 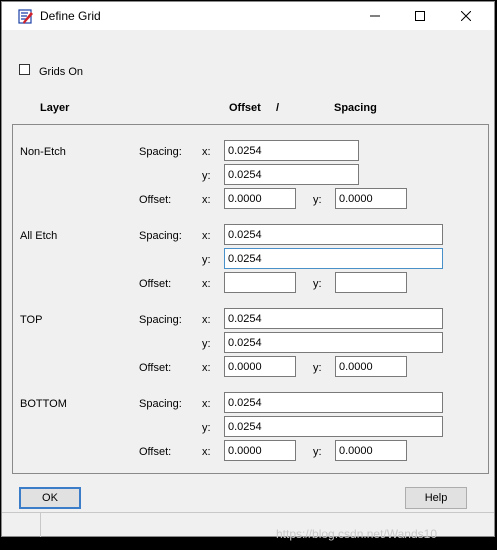 I want to click on all-etch-spacing-x-input, so click(x=333, y=234).